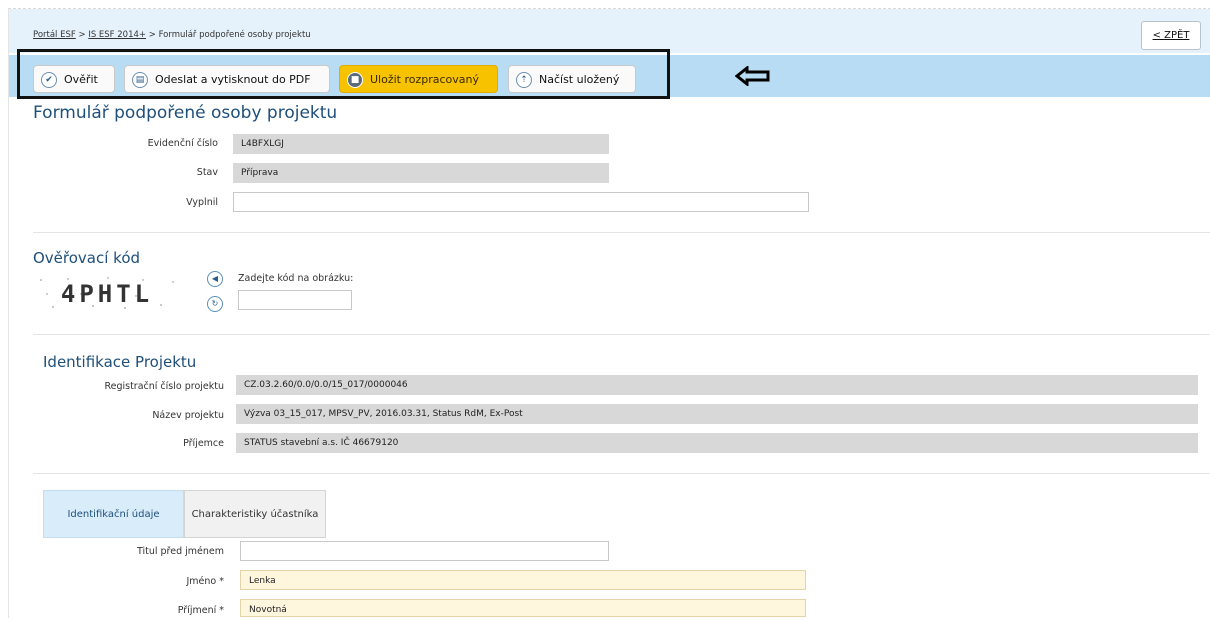  I want to click on captcha-prompt: Zadejte kód na obrázku:, so click(296, 278).